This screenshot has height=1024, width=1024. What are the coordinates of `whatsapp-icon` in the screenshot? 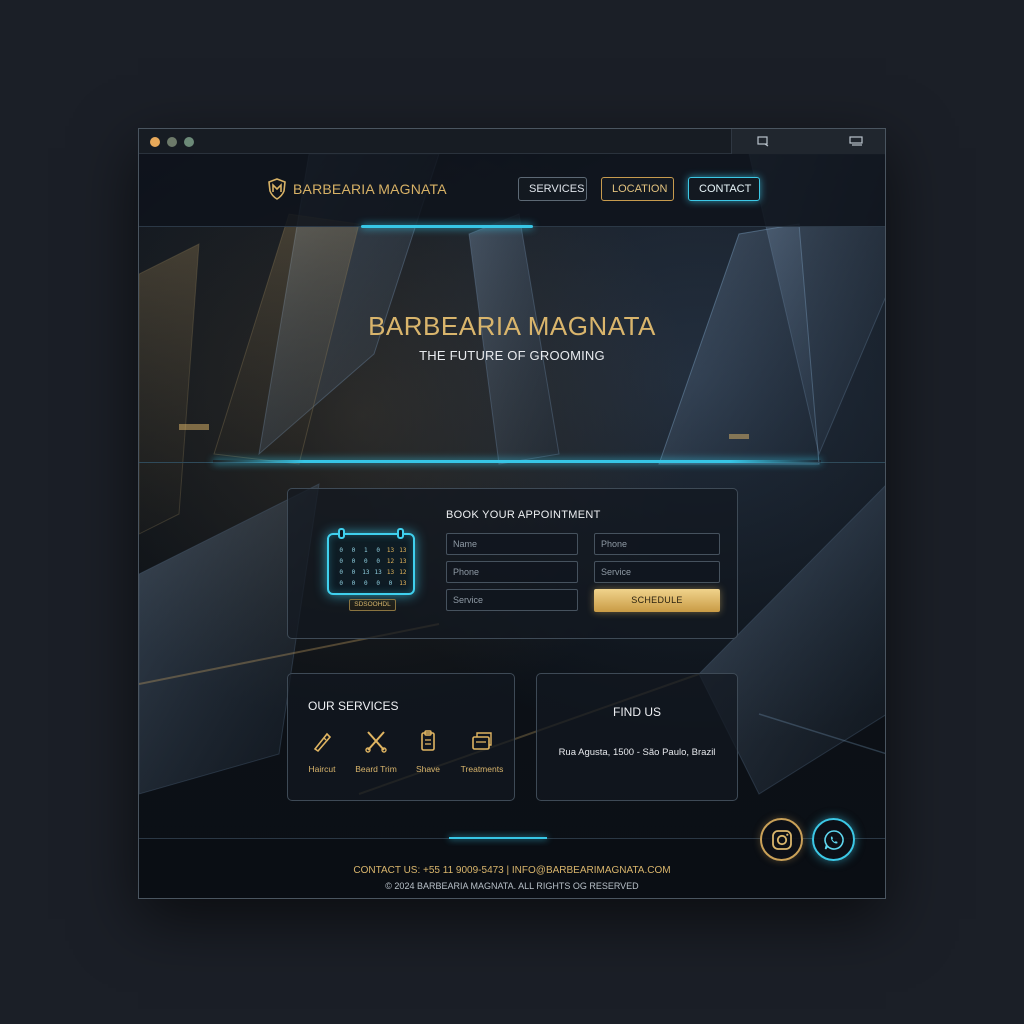 It's located at (833, 839).